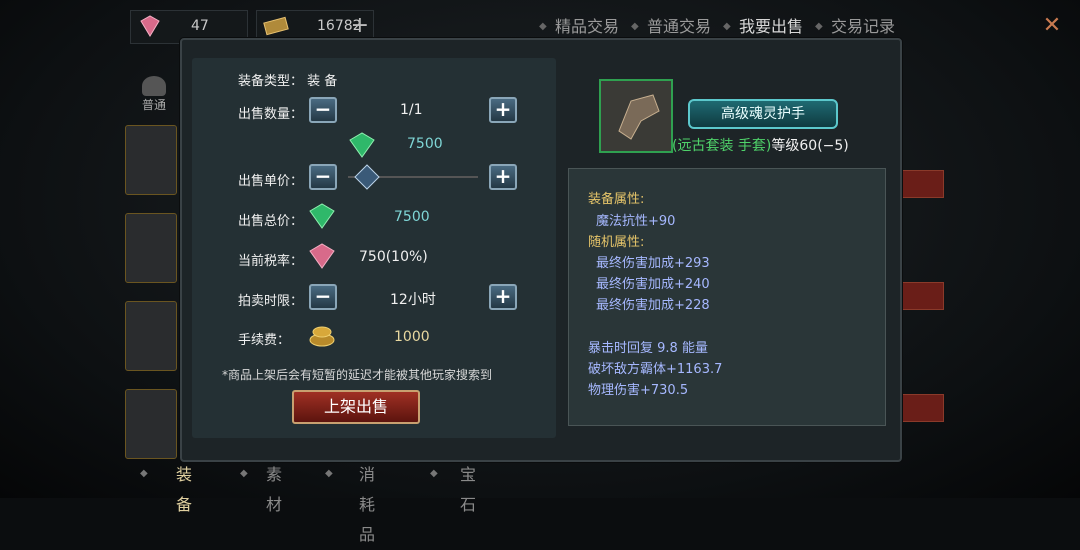  Describe the element at coordinates (322, 81) in the screenshot. I see `type-value: 装 备` at that location.